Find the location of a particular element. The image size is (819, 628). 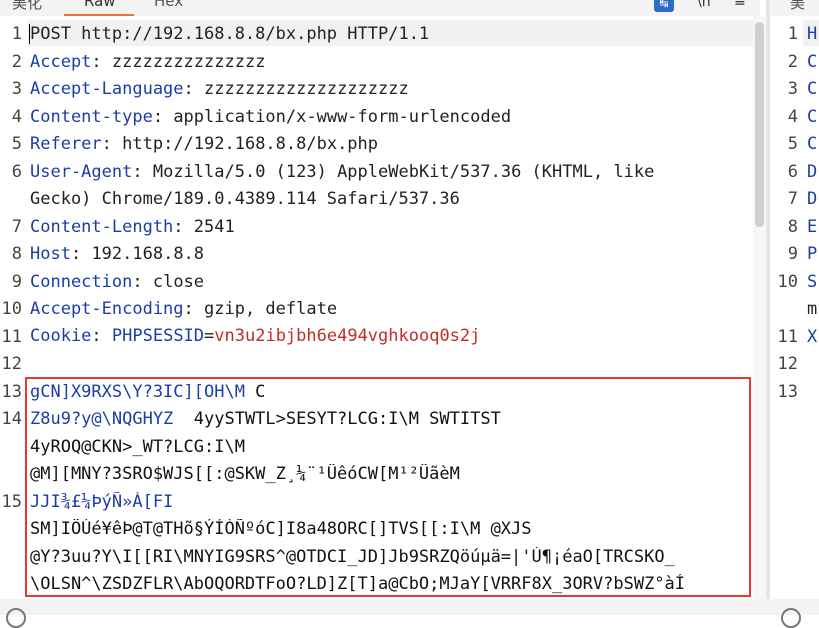

header-line: Host: 192.168.8.8 is located at coordinates (117, 254).